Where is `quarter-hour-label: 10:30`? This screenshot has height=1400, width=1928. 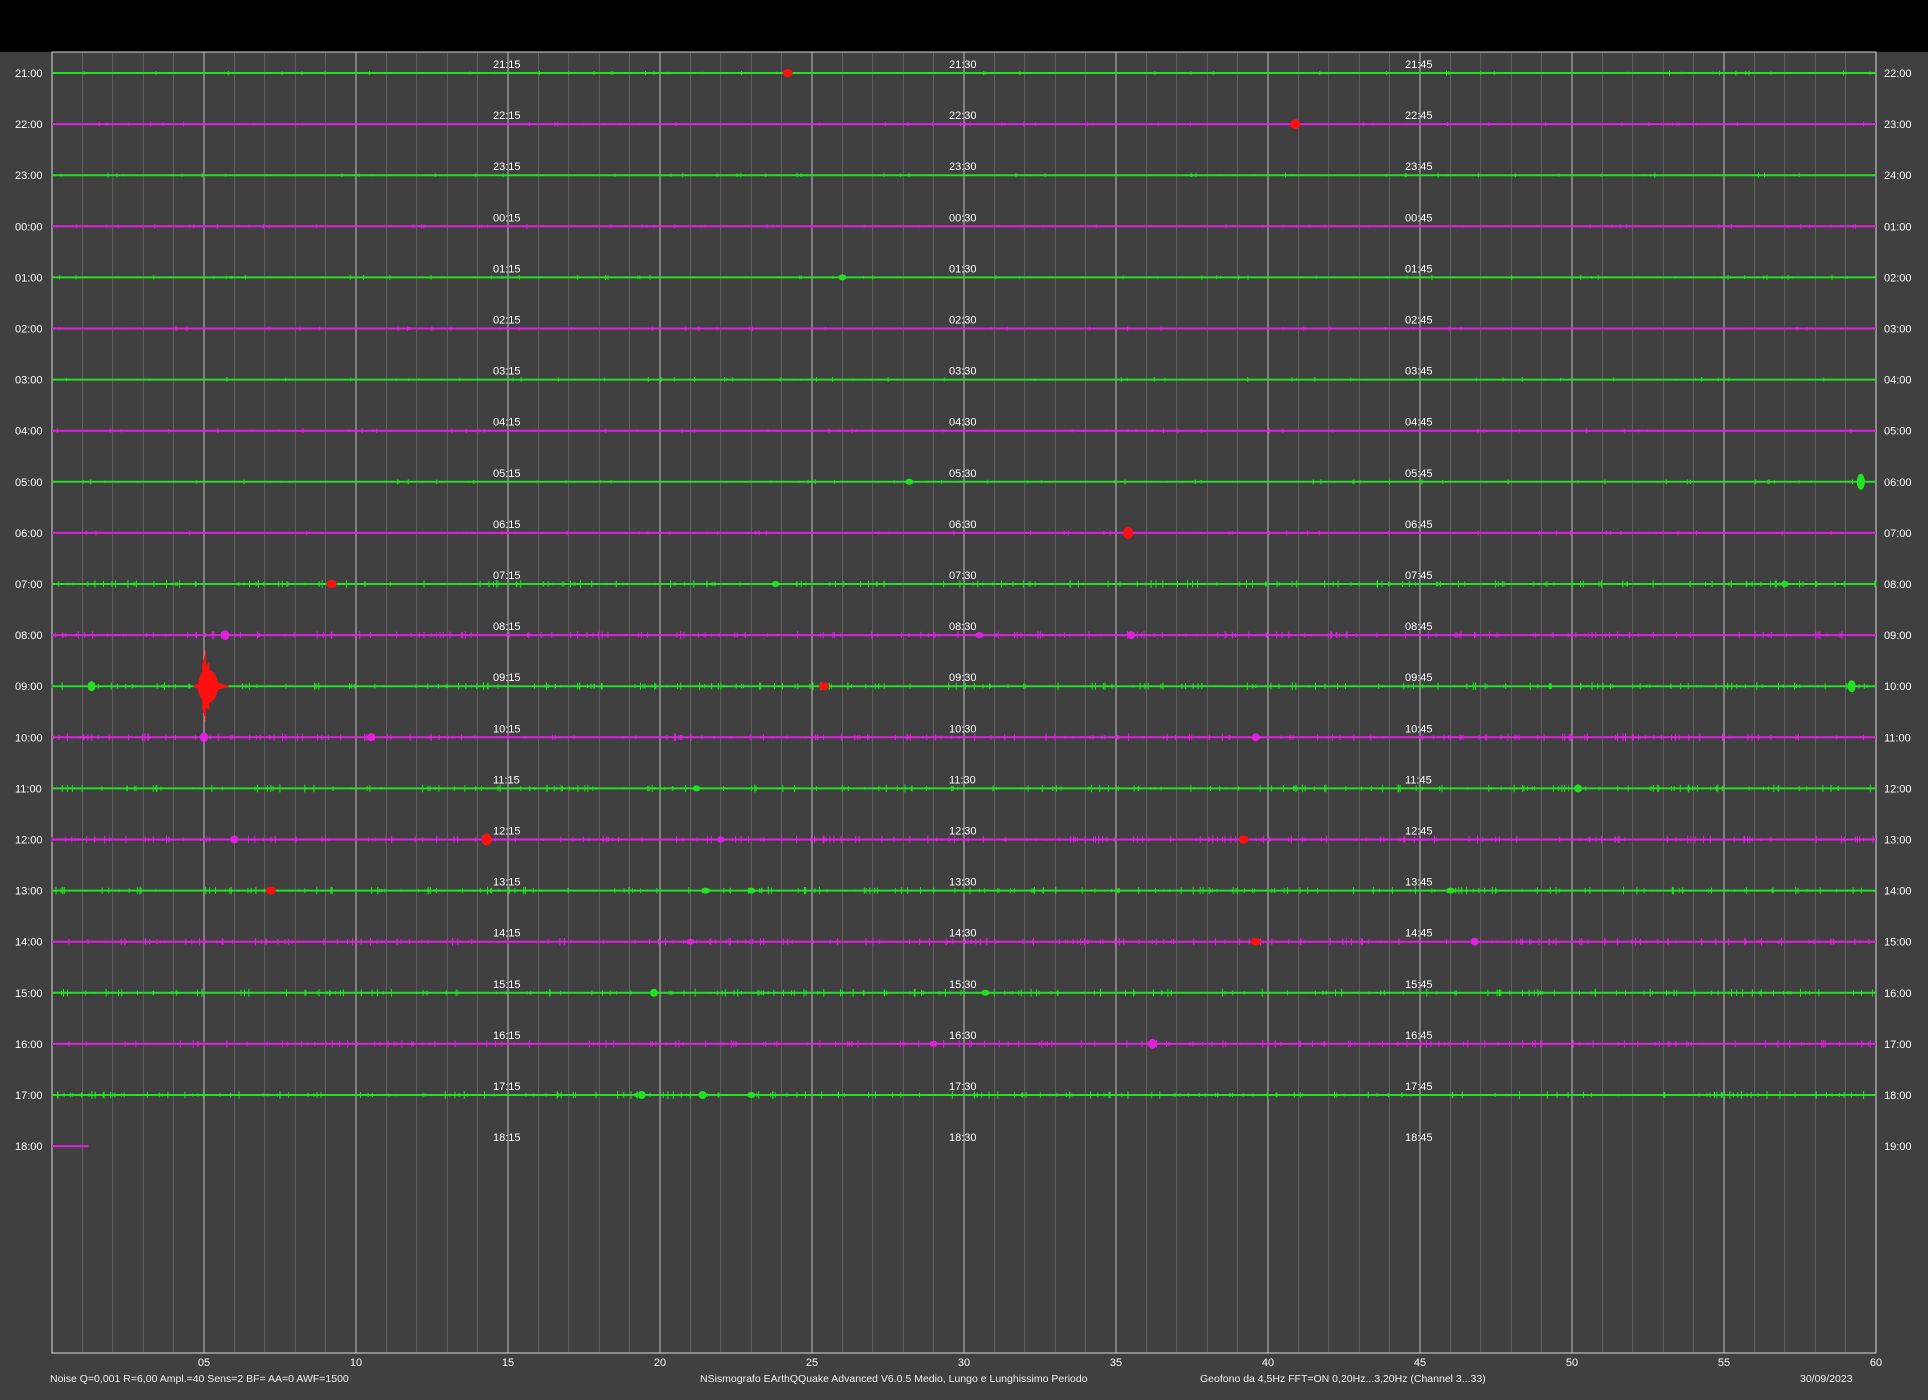
quarter-hour-label: 10:30 is located at coordinates (963, 729).